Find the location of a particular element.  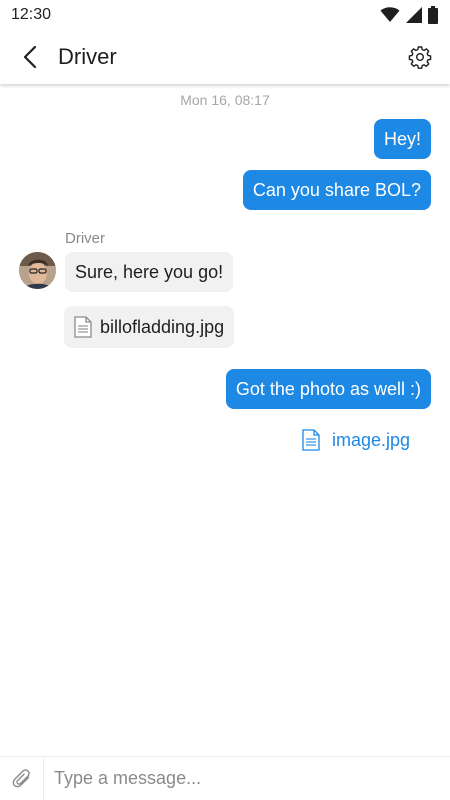

message-input is located at coordinates (247, 778).